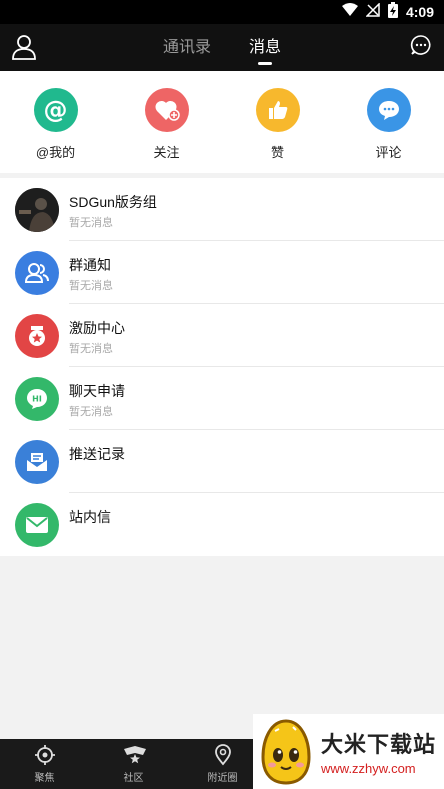  I want to click on nav-item-community: 社区, so click(133, 764).